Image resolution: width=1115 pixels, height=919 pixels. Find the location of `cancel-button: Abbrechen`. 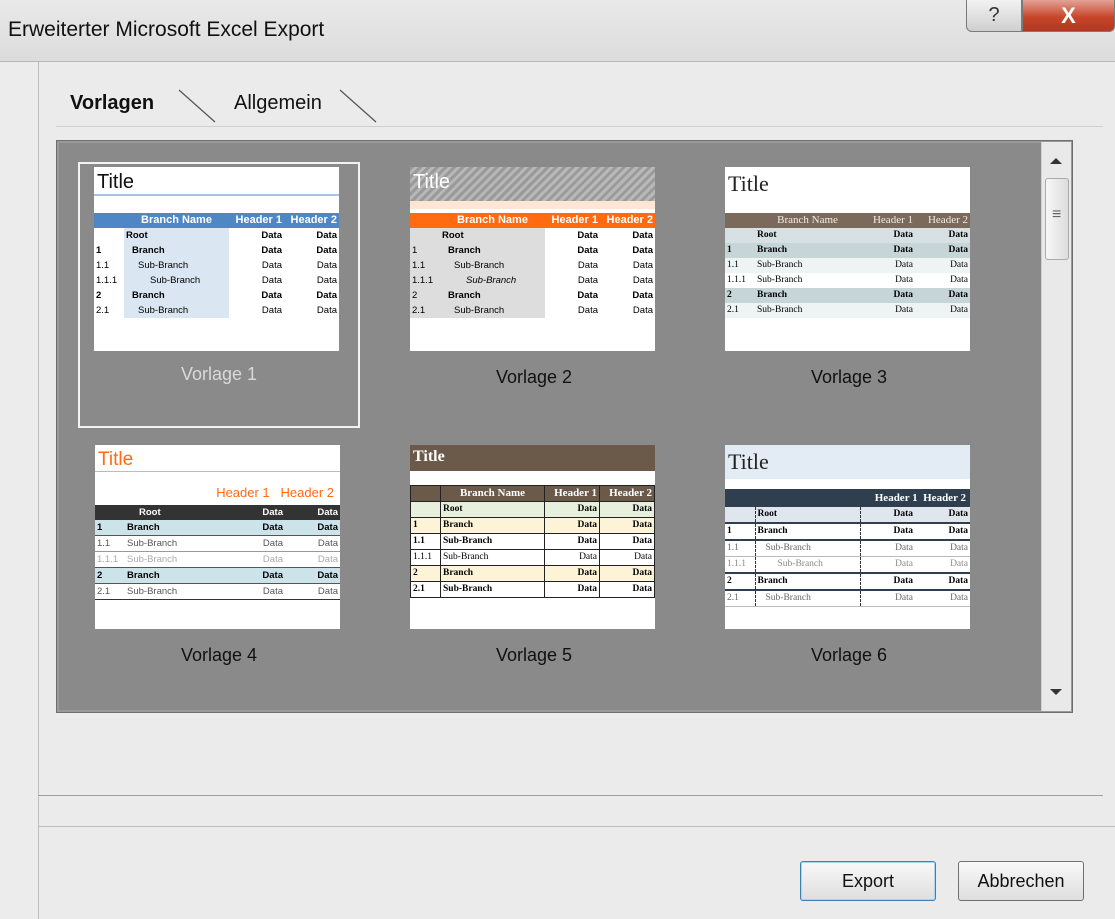

cancel-button: Abbrechen is located at coordinates (1021, 881).